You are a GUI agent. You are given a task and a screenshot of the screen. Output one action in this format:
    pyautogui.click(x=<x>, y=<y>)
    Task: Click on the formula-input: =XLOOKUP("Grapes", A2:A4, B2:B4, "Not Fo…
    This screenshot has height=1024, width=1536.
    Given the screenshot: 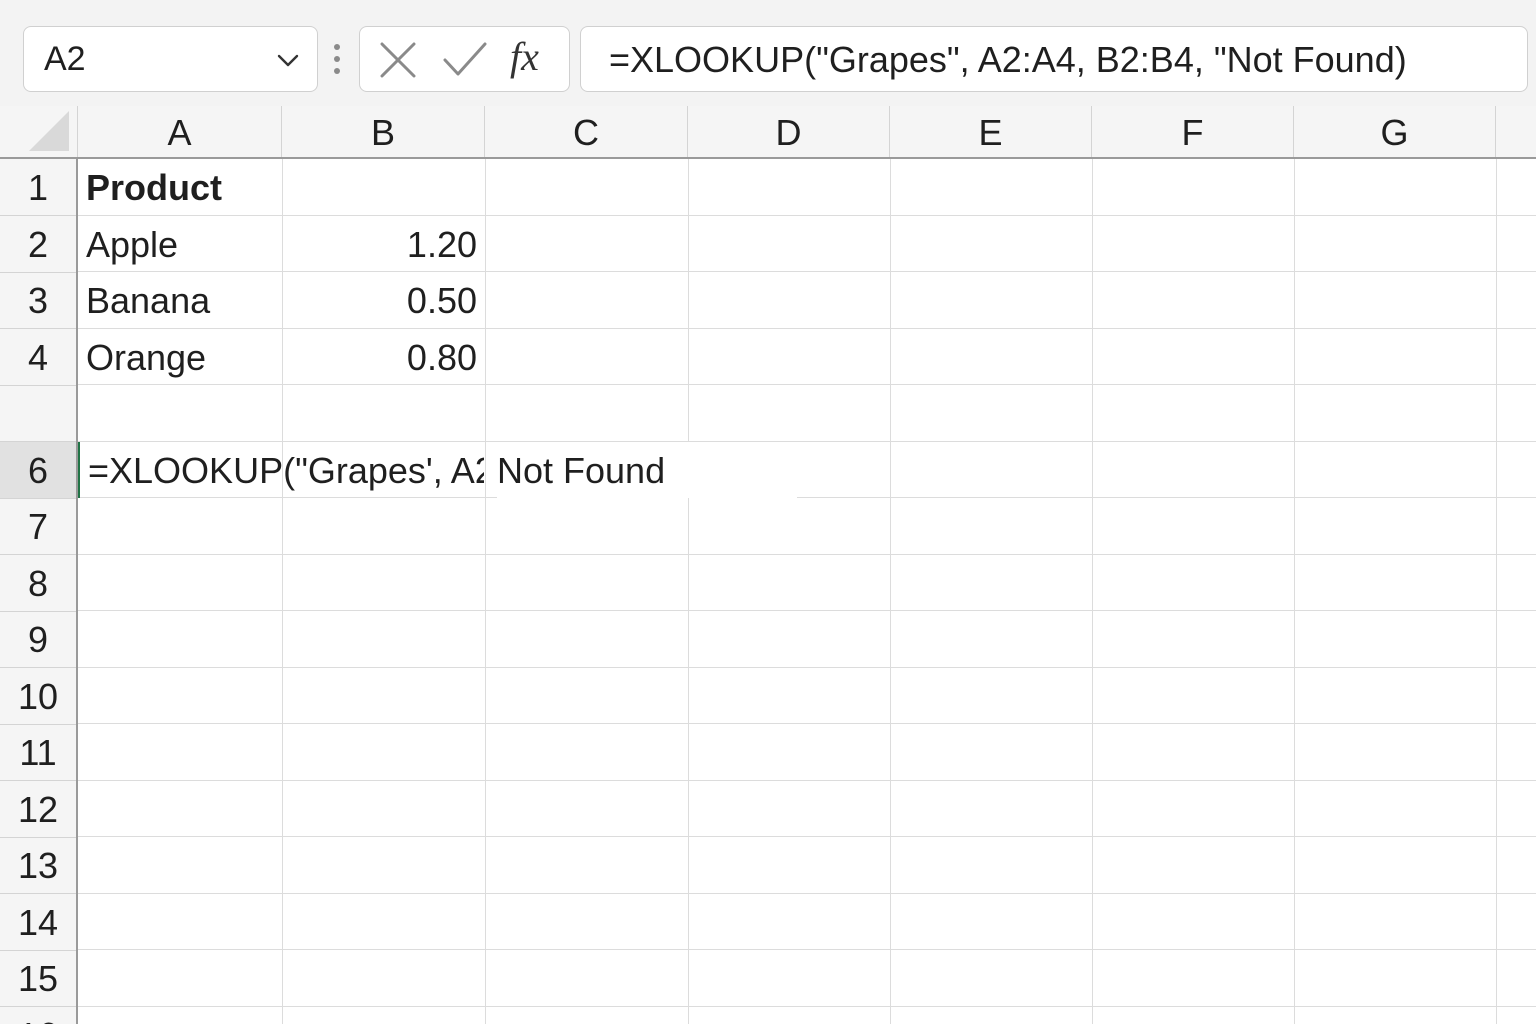 What is the action you would take?
    pyautogui.click(x=1054, y=59)
    